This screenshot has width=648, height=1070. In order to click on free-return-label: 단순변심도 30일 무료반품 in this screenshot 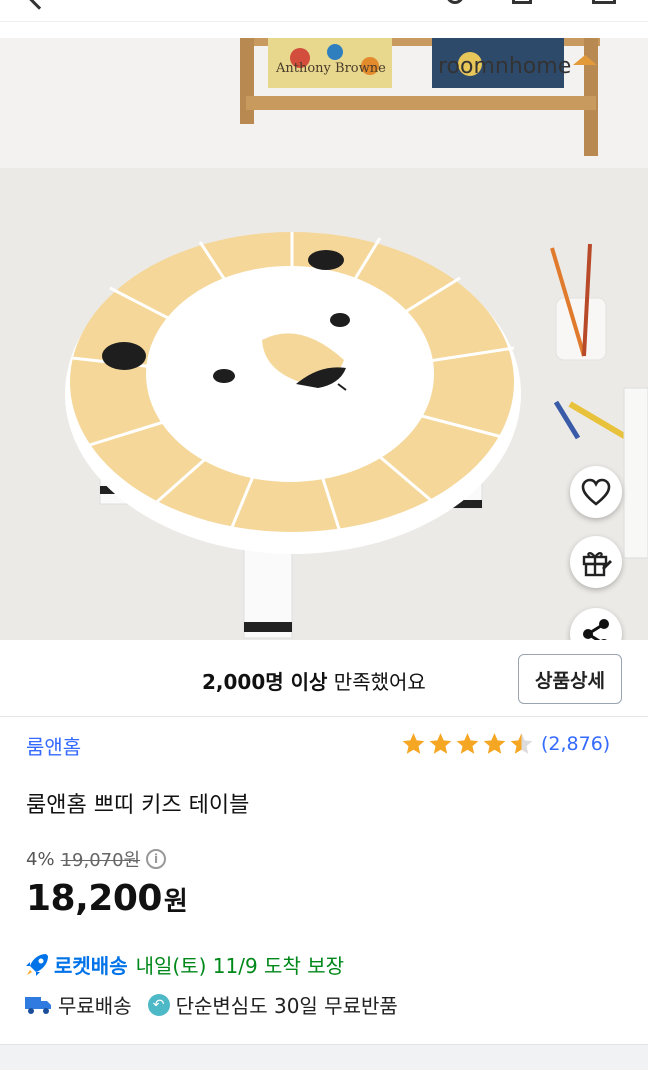, I will do `click(286, 1006)`.